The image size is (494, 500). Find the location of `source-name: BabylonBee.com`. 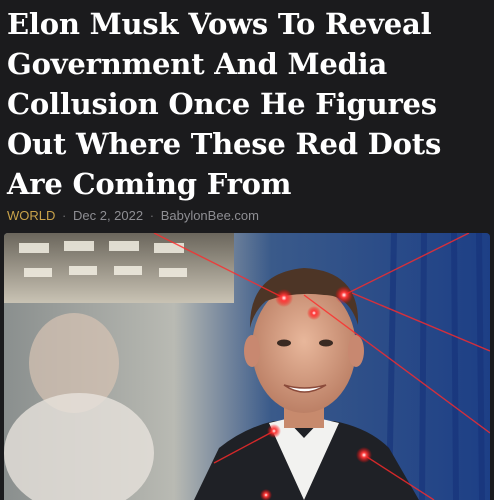

source-name: BabylonBee.com is located at coordinates (209, 215).